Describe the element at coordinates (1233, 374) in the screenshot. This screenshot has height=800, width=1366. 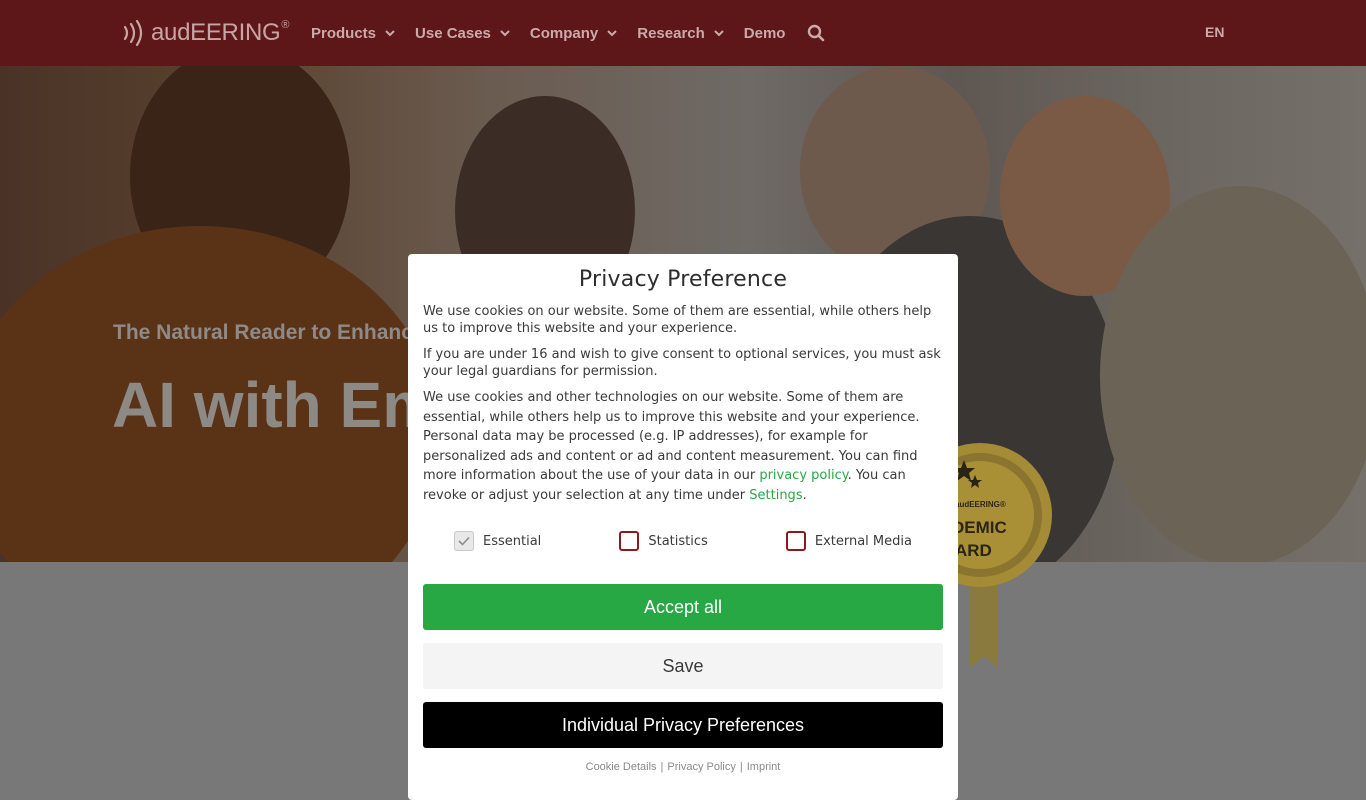
I see `hero-photo-person` at that location.